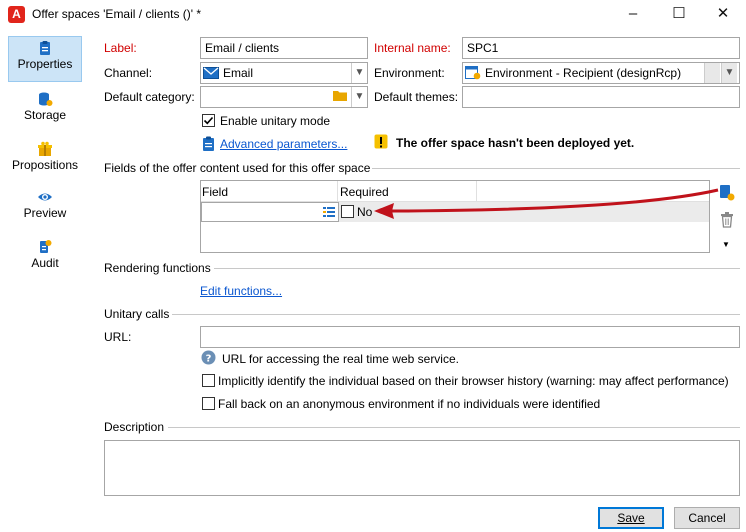 The height and width of the screenshot is (532, 746). I want to click on description-title: Description, so click(134, 427).